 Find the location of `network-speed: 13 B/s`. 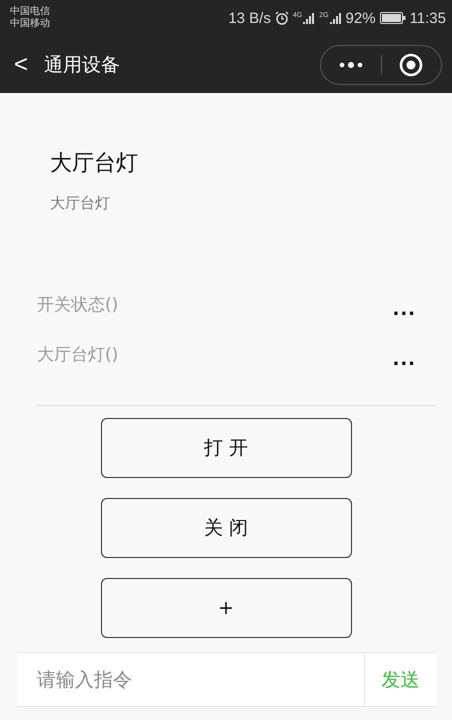

network-speed: 13 B/s is located at coordinates (249, 18).